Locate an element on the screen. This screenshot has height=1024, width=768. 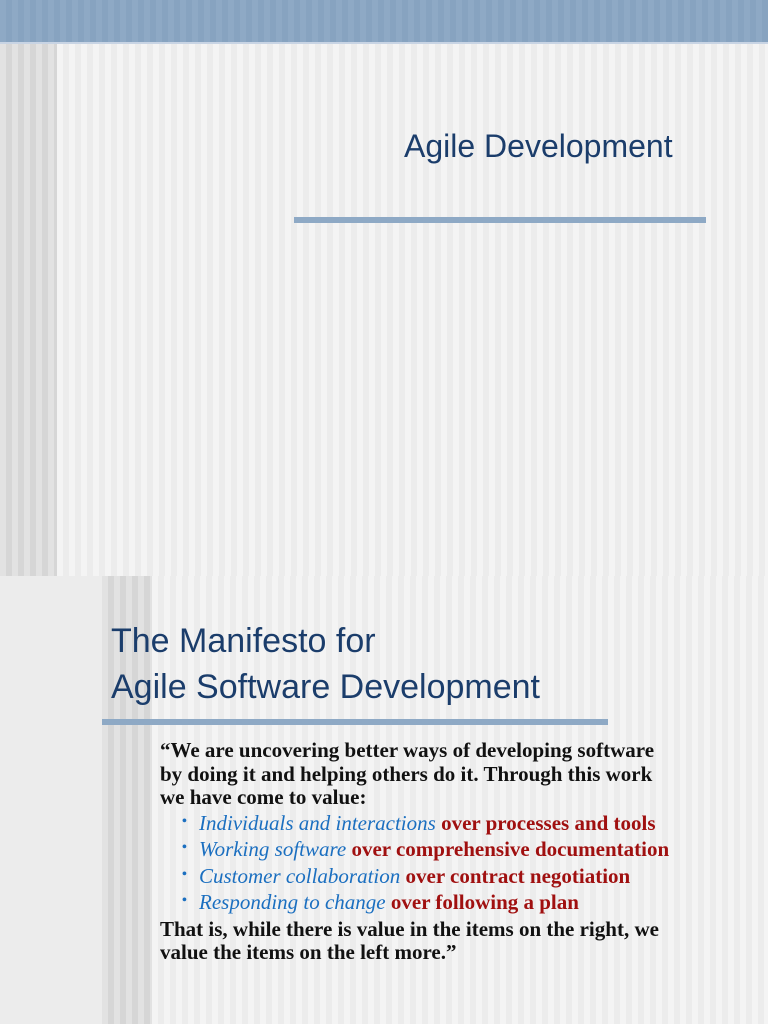
valued-item: Working software is located at coordinates (273, 849).